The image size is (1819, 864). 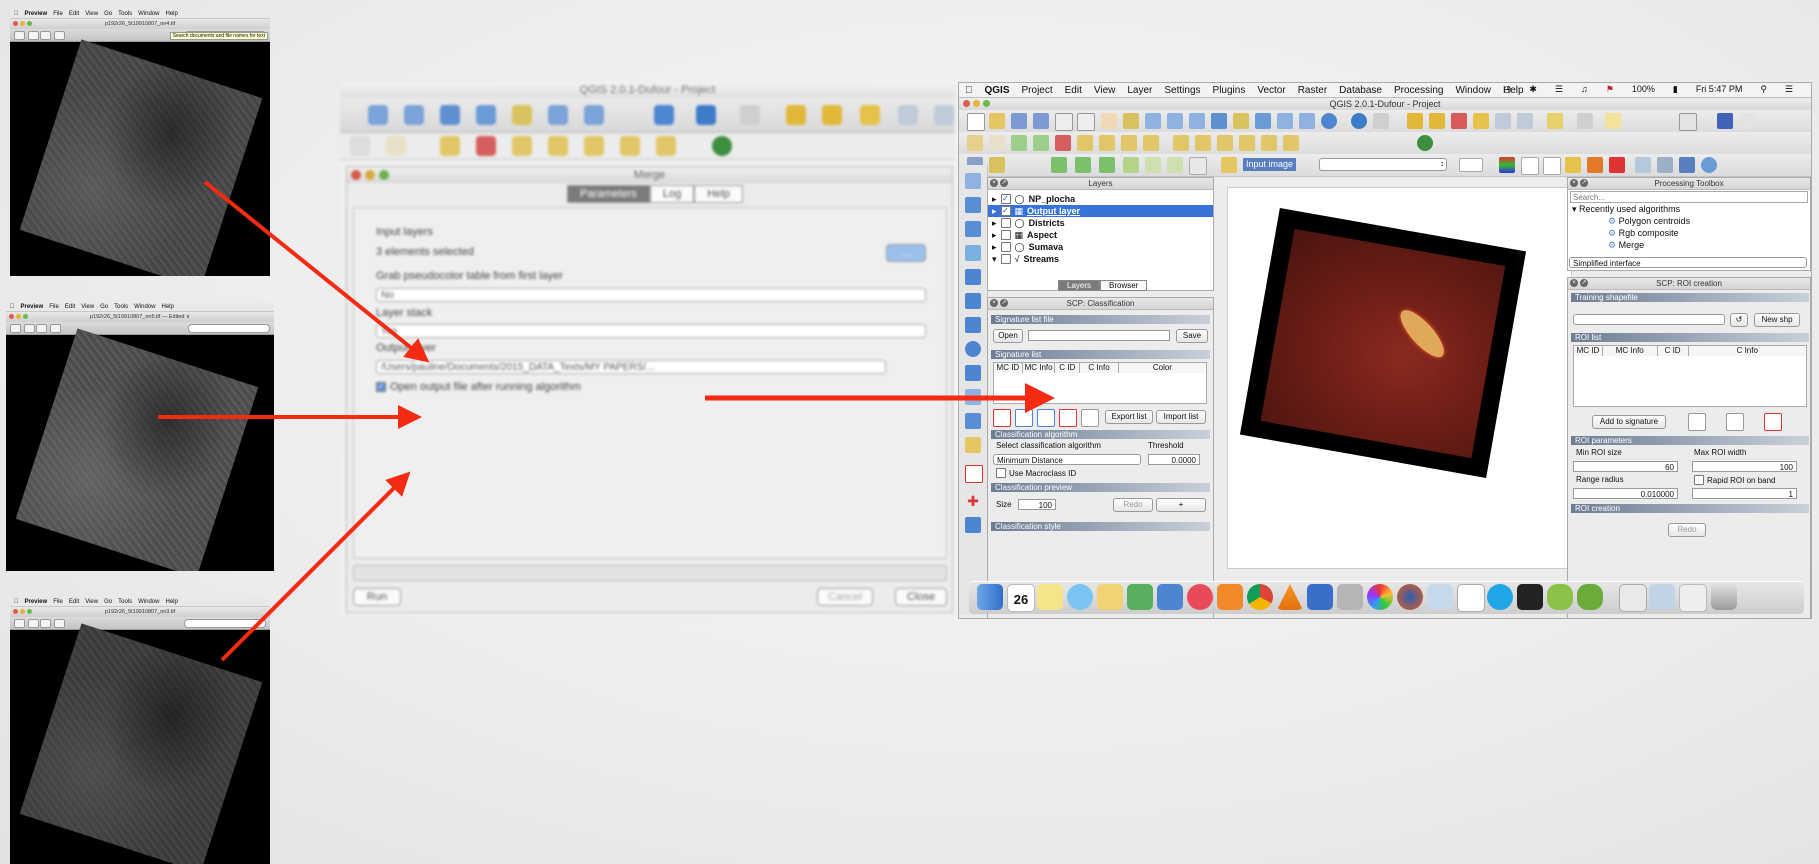 What do you see at coordinates (1086, 122) in the screenshot?
I see `composer-manager-icon` at bounding box center [1086, 122].